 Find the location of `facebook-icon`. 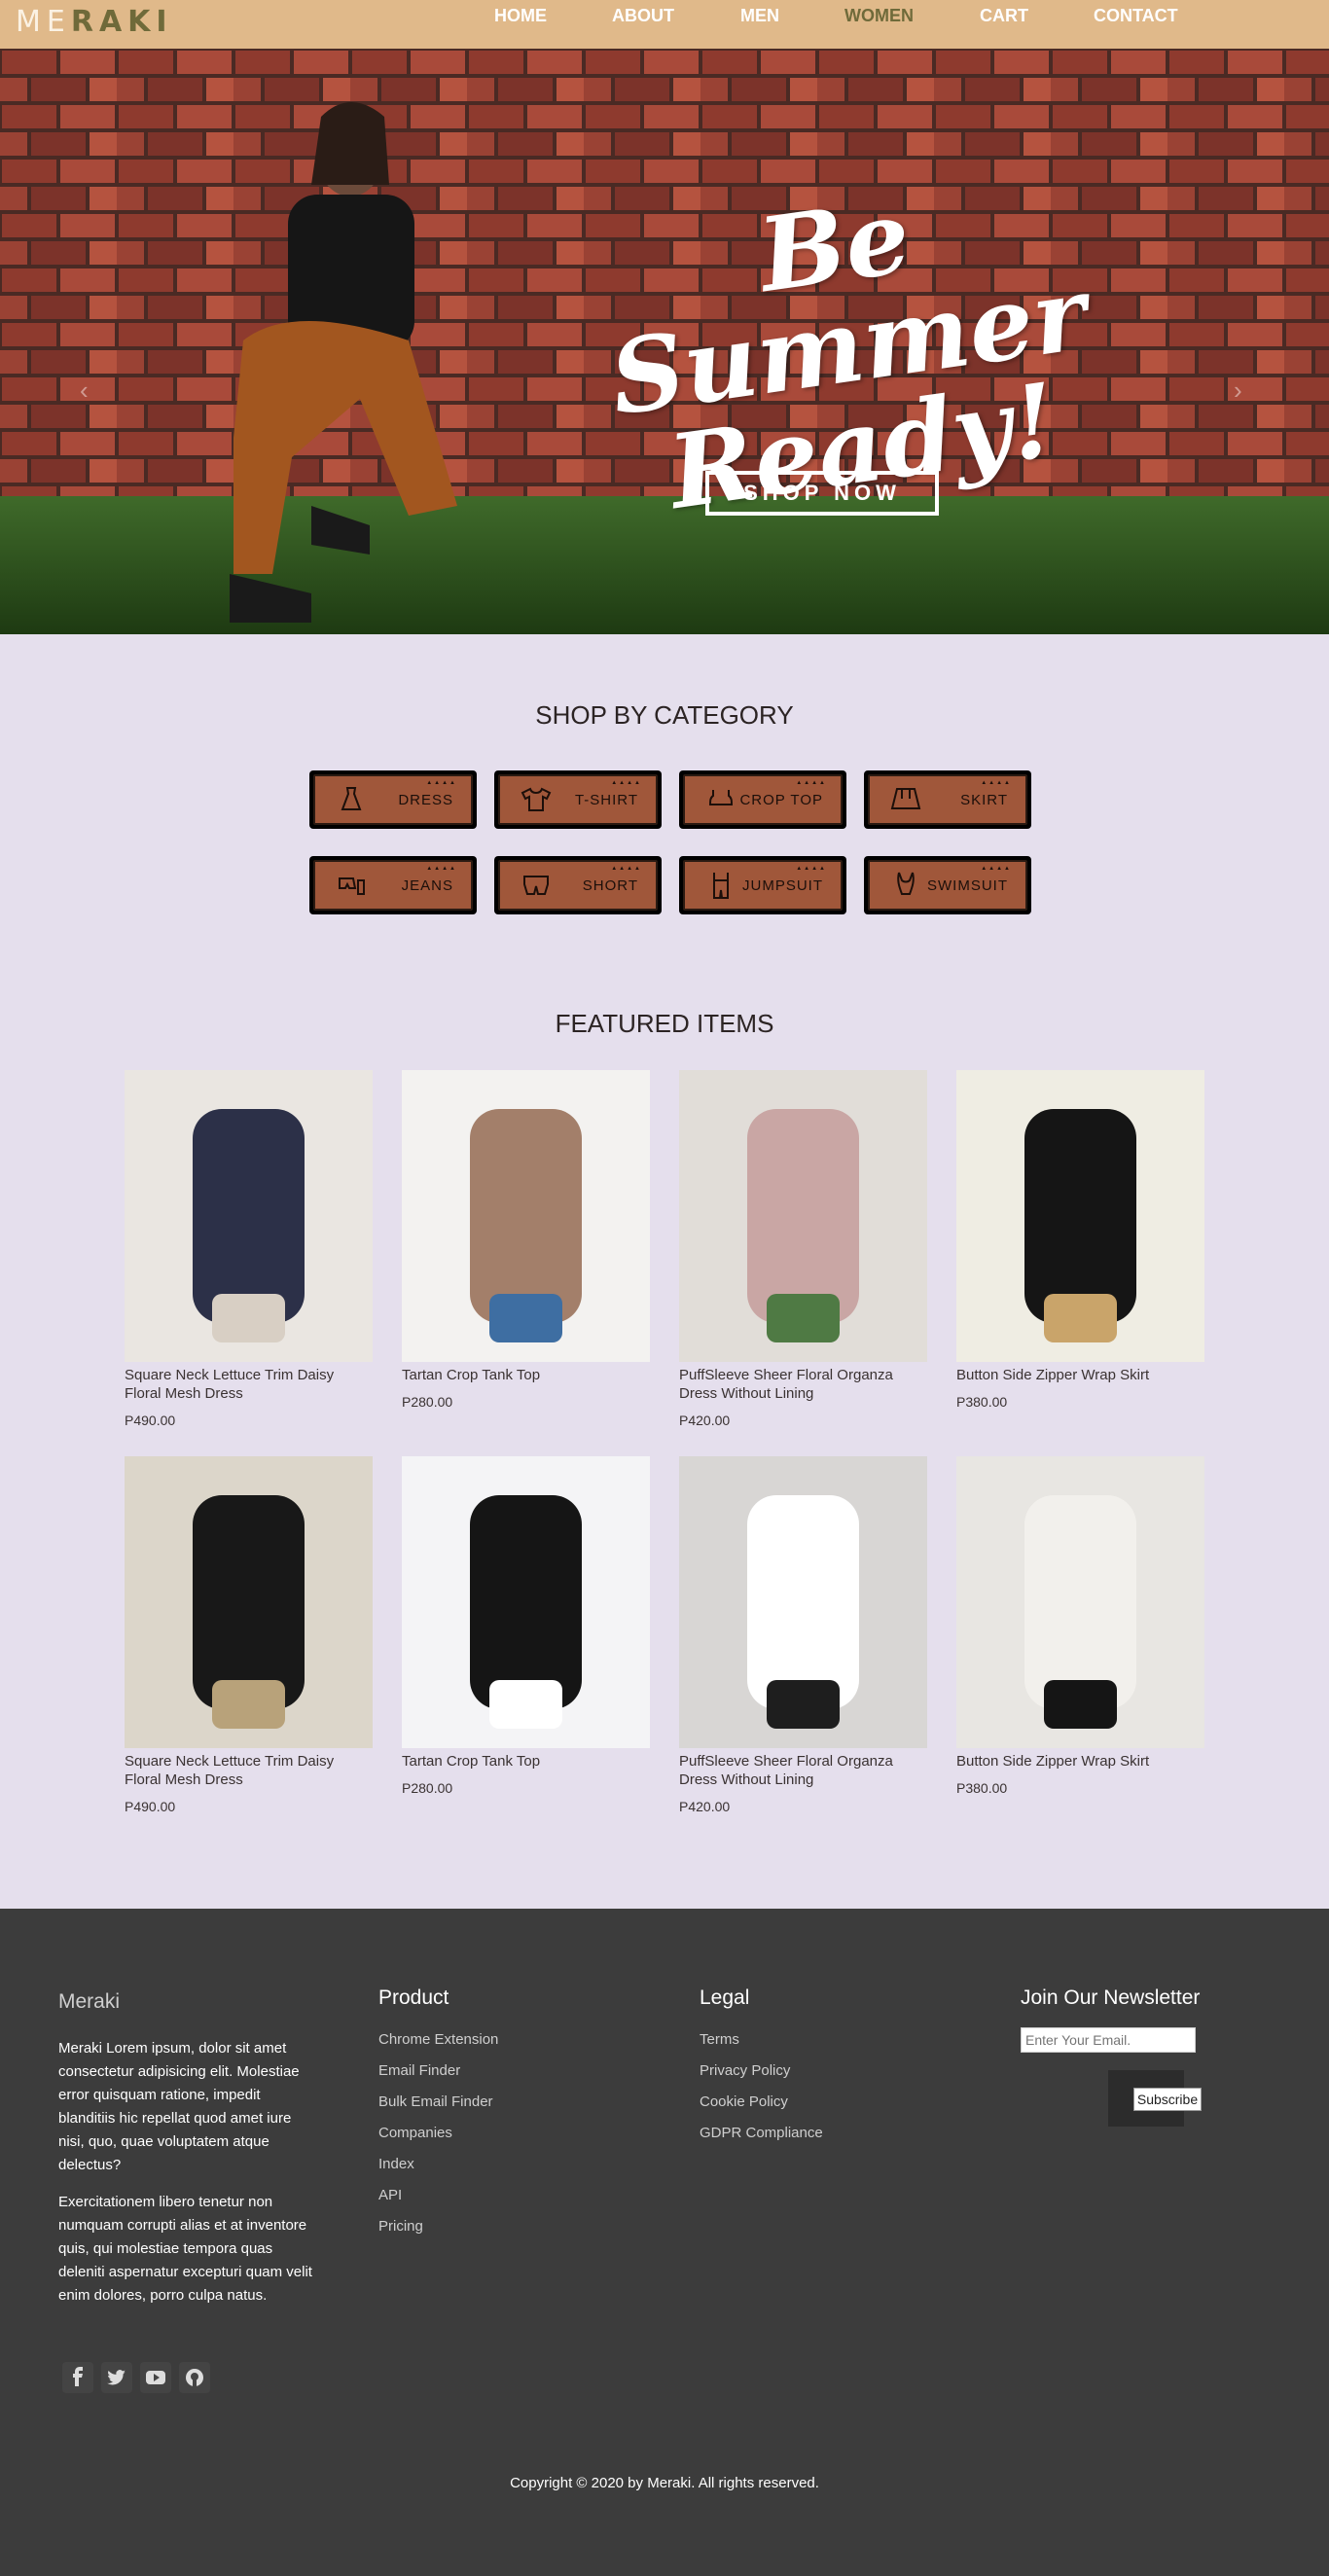

facebook-icon is located at coordinates (77, 2377).